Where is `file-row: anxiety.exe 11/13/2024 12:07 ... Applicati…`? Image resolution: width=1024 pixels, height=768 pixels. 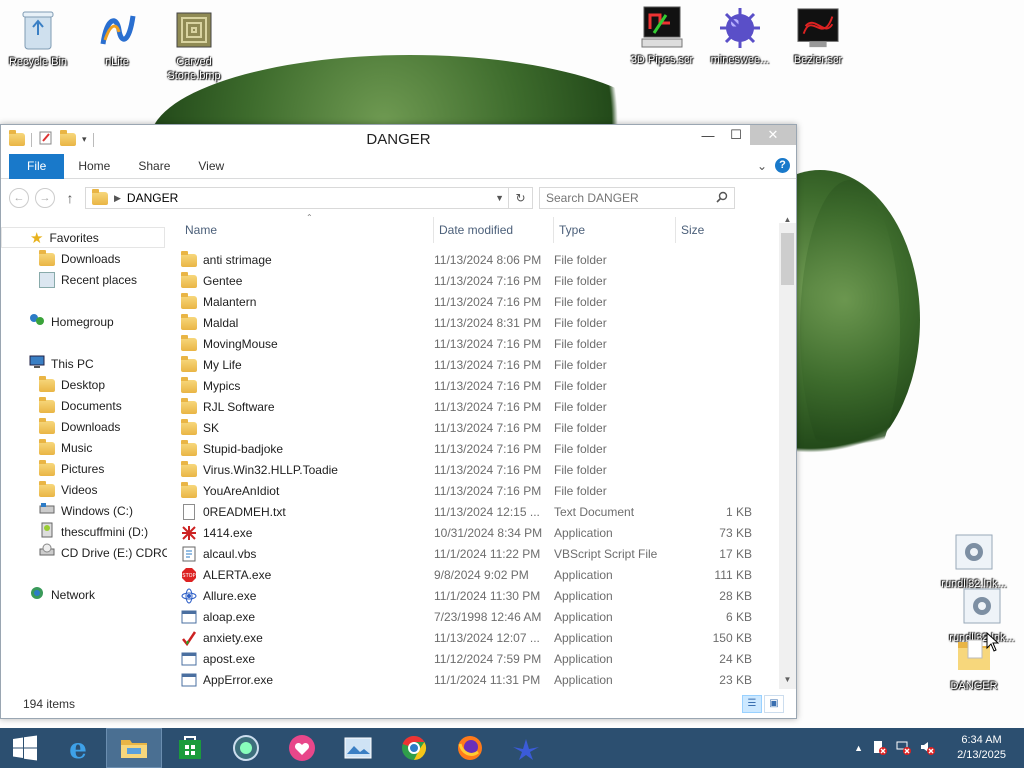 file-row: anxiety.exe 11/13/2024 12:07 ... Applicati… is located at coordinates (471, 637).